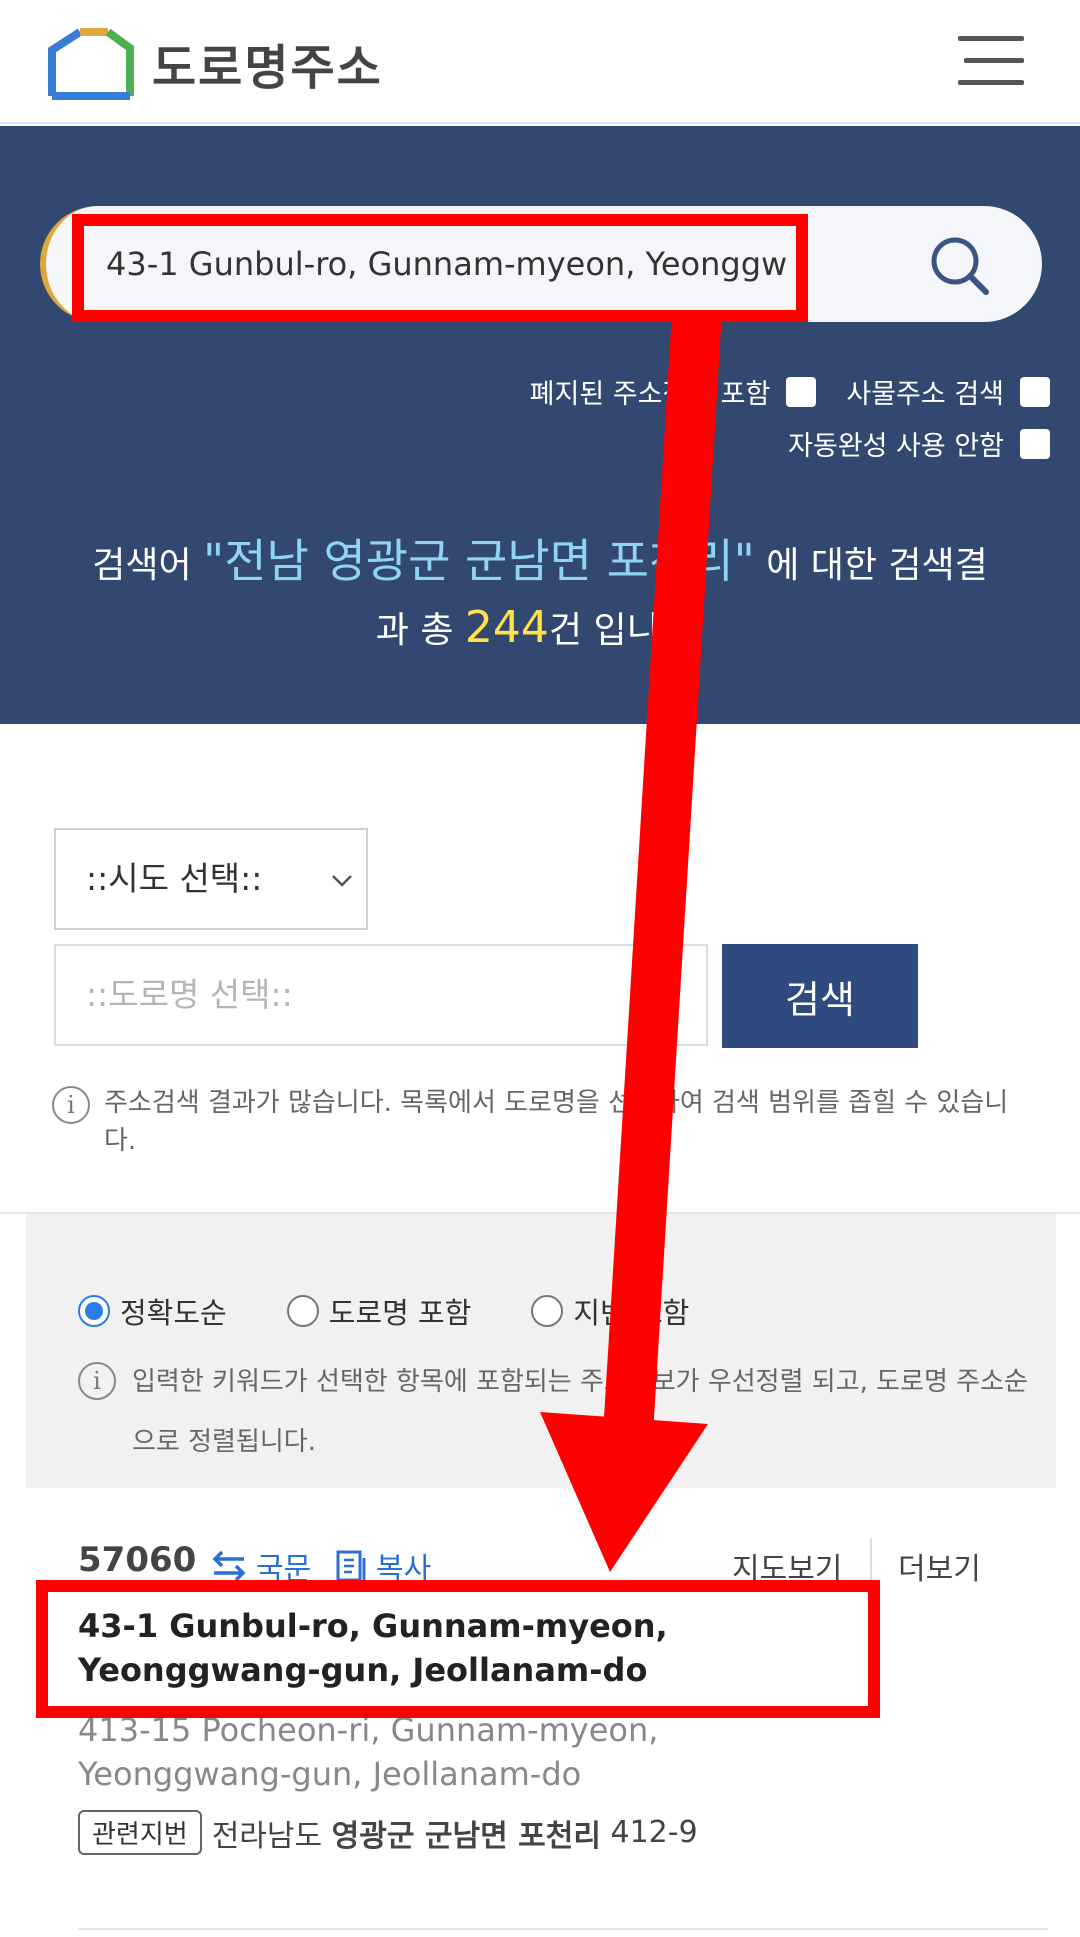  What do you see at coordinates (91, 64) in the screenshot?
I see `house-logo-icon` at bounding box center [91, 64].